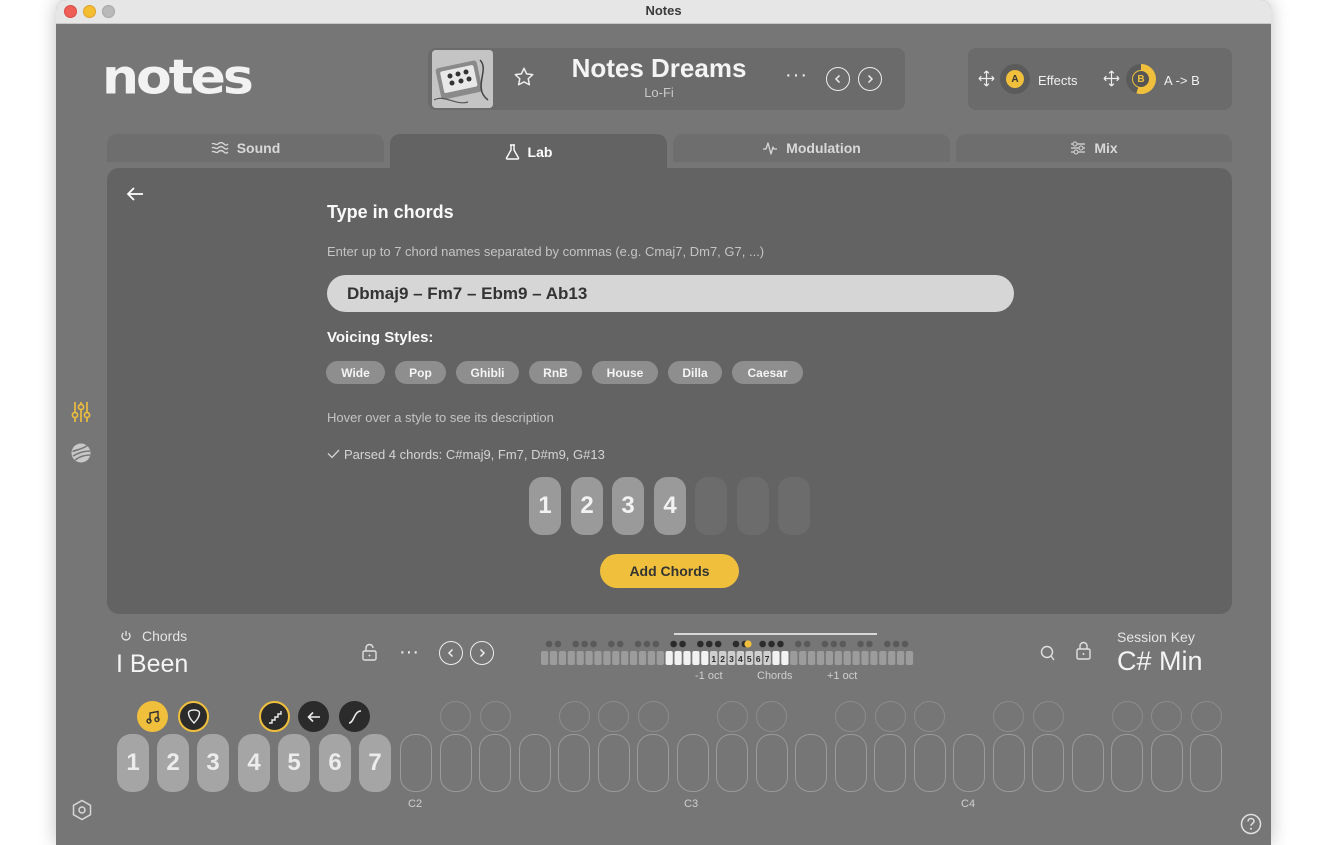  What do you see at coordinates (870, 79) in the screenshot?
I see `preset-next-button` at bounding box center [870, 79].